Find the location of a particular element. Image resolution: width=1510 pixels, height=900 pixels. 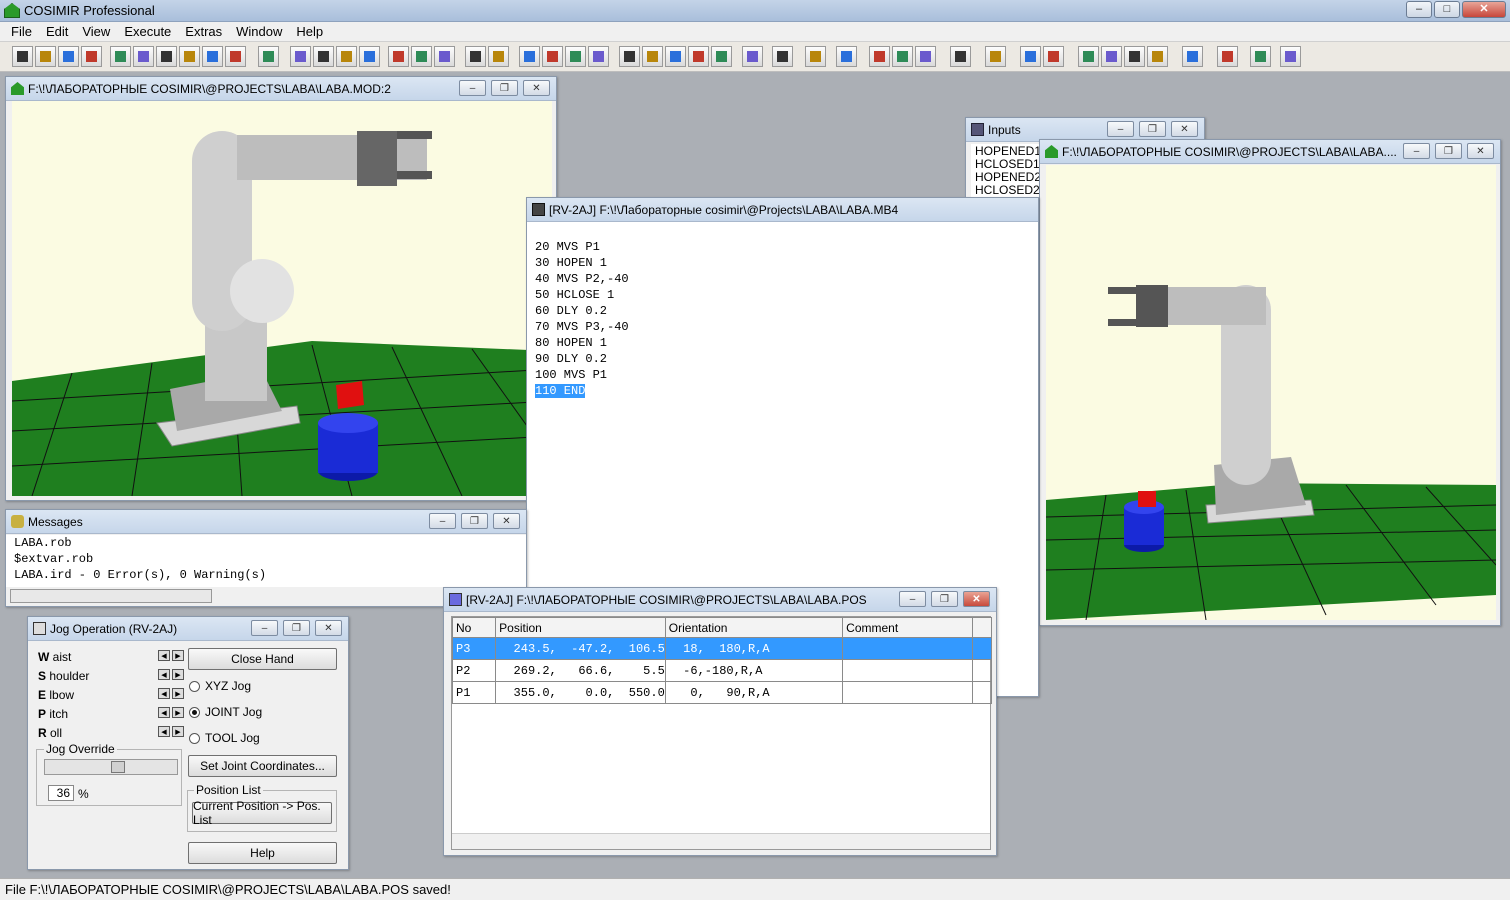

menu-view: View is located at coordinates (96, 31).